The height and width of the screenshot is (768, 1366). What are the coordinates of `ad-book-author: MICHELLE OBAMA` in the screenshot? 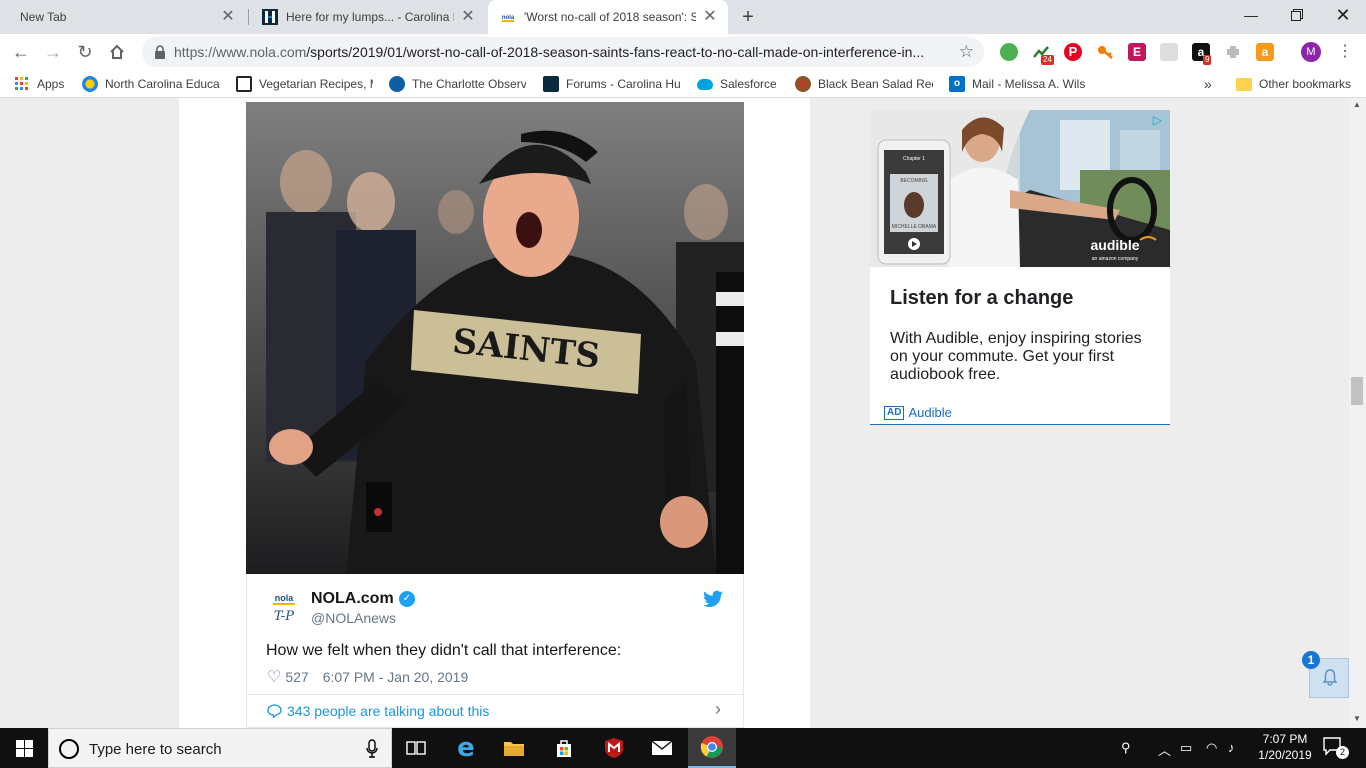 It's located at (914, 227).